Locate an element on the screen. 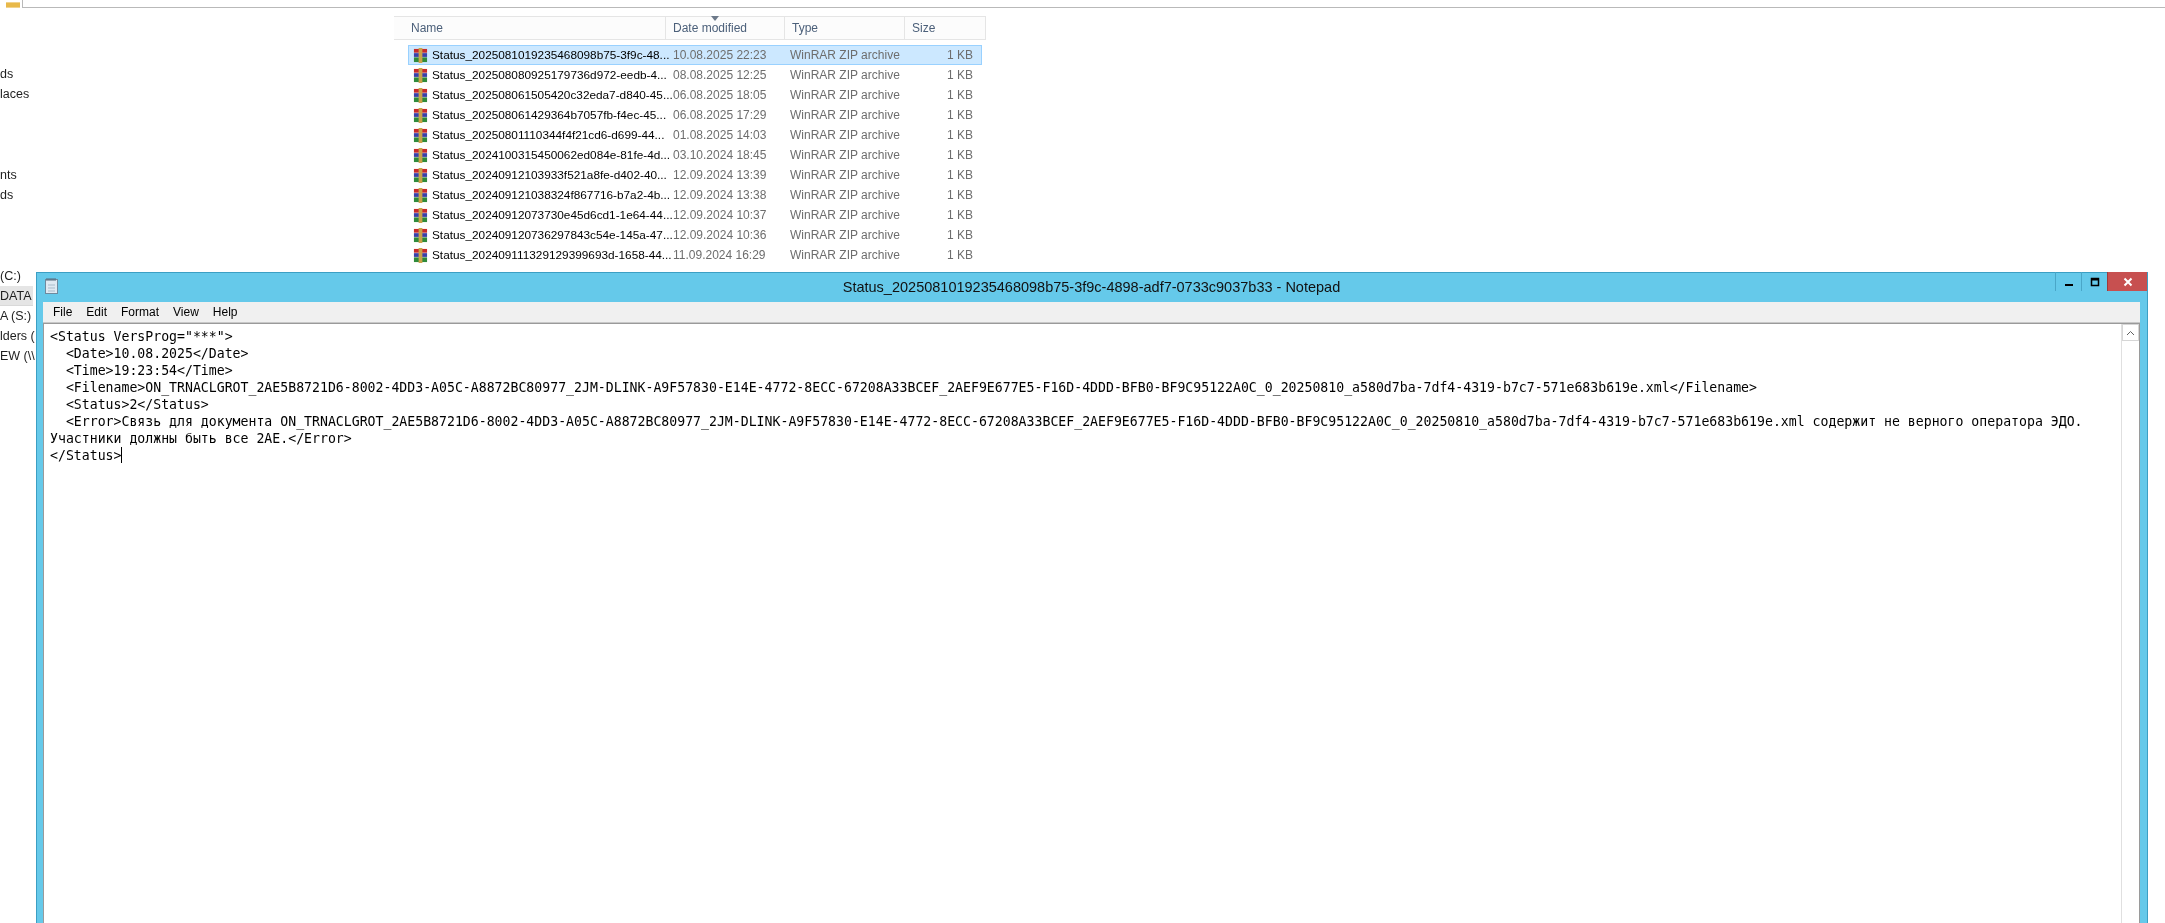  date-modified: 12.09.2024 13:39 is located at coordinates (720, 175).